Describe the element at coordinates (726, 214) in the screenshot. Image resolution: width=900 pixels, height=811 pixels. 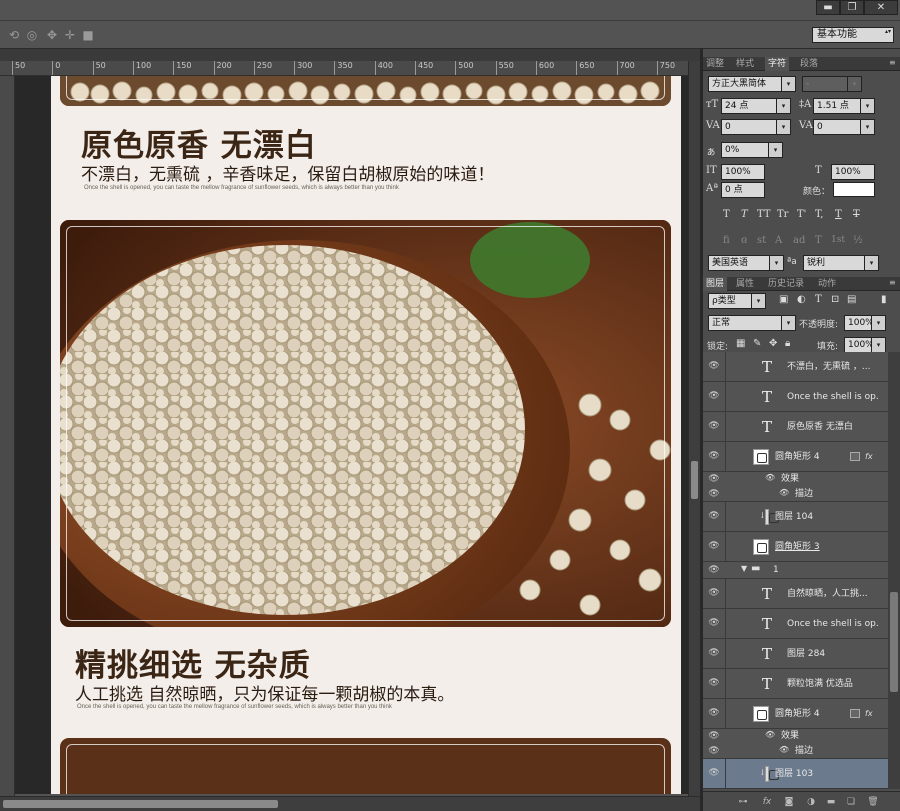
I see `faux-bold-icon: T` at that location.